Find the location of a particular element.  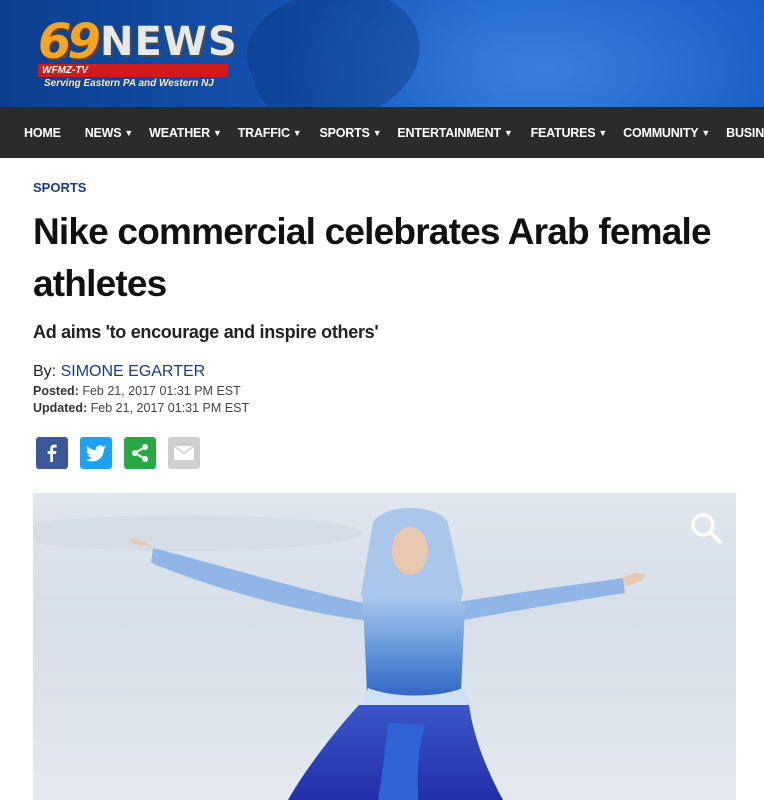

email-icon is located at coordinates (184, 453).